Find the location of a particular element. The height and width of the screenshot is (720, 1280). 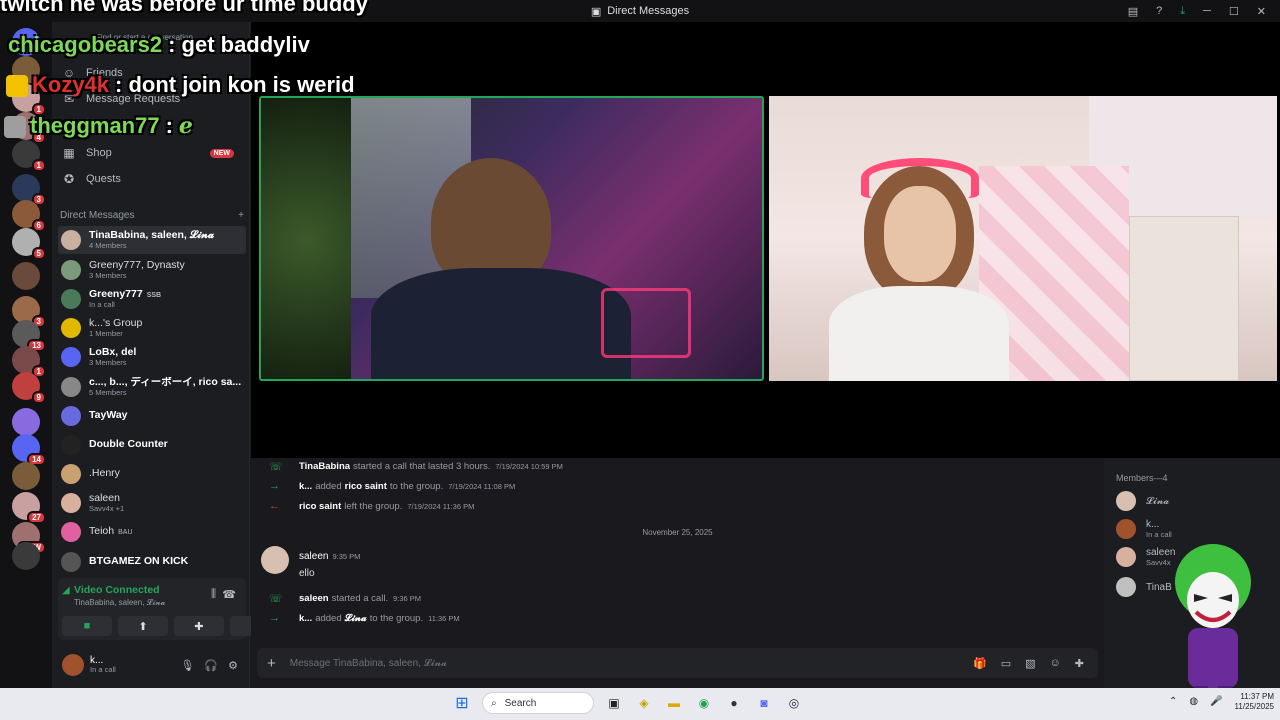

steam-icon: ◎ is located at coordinates (794, 703).